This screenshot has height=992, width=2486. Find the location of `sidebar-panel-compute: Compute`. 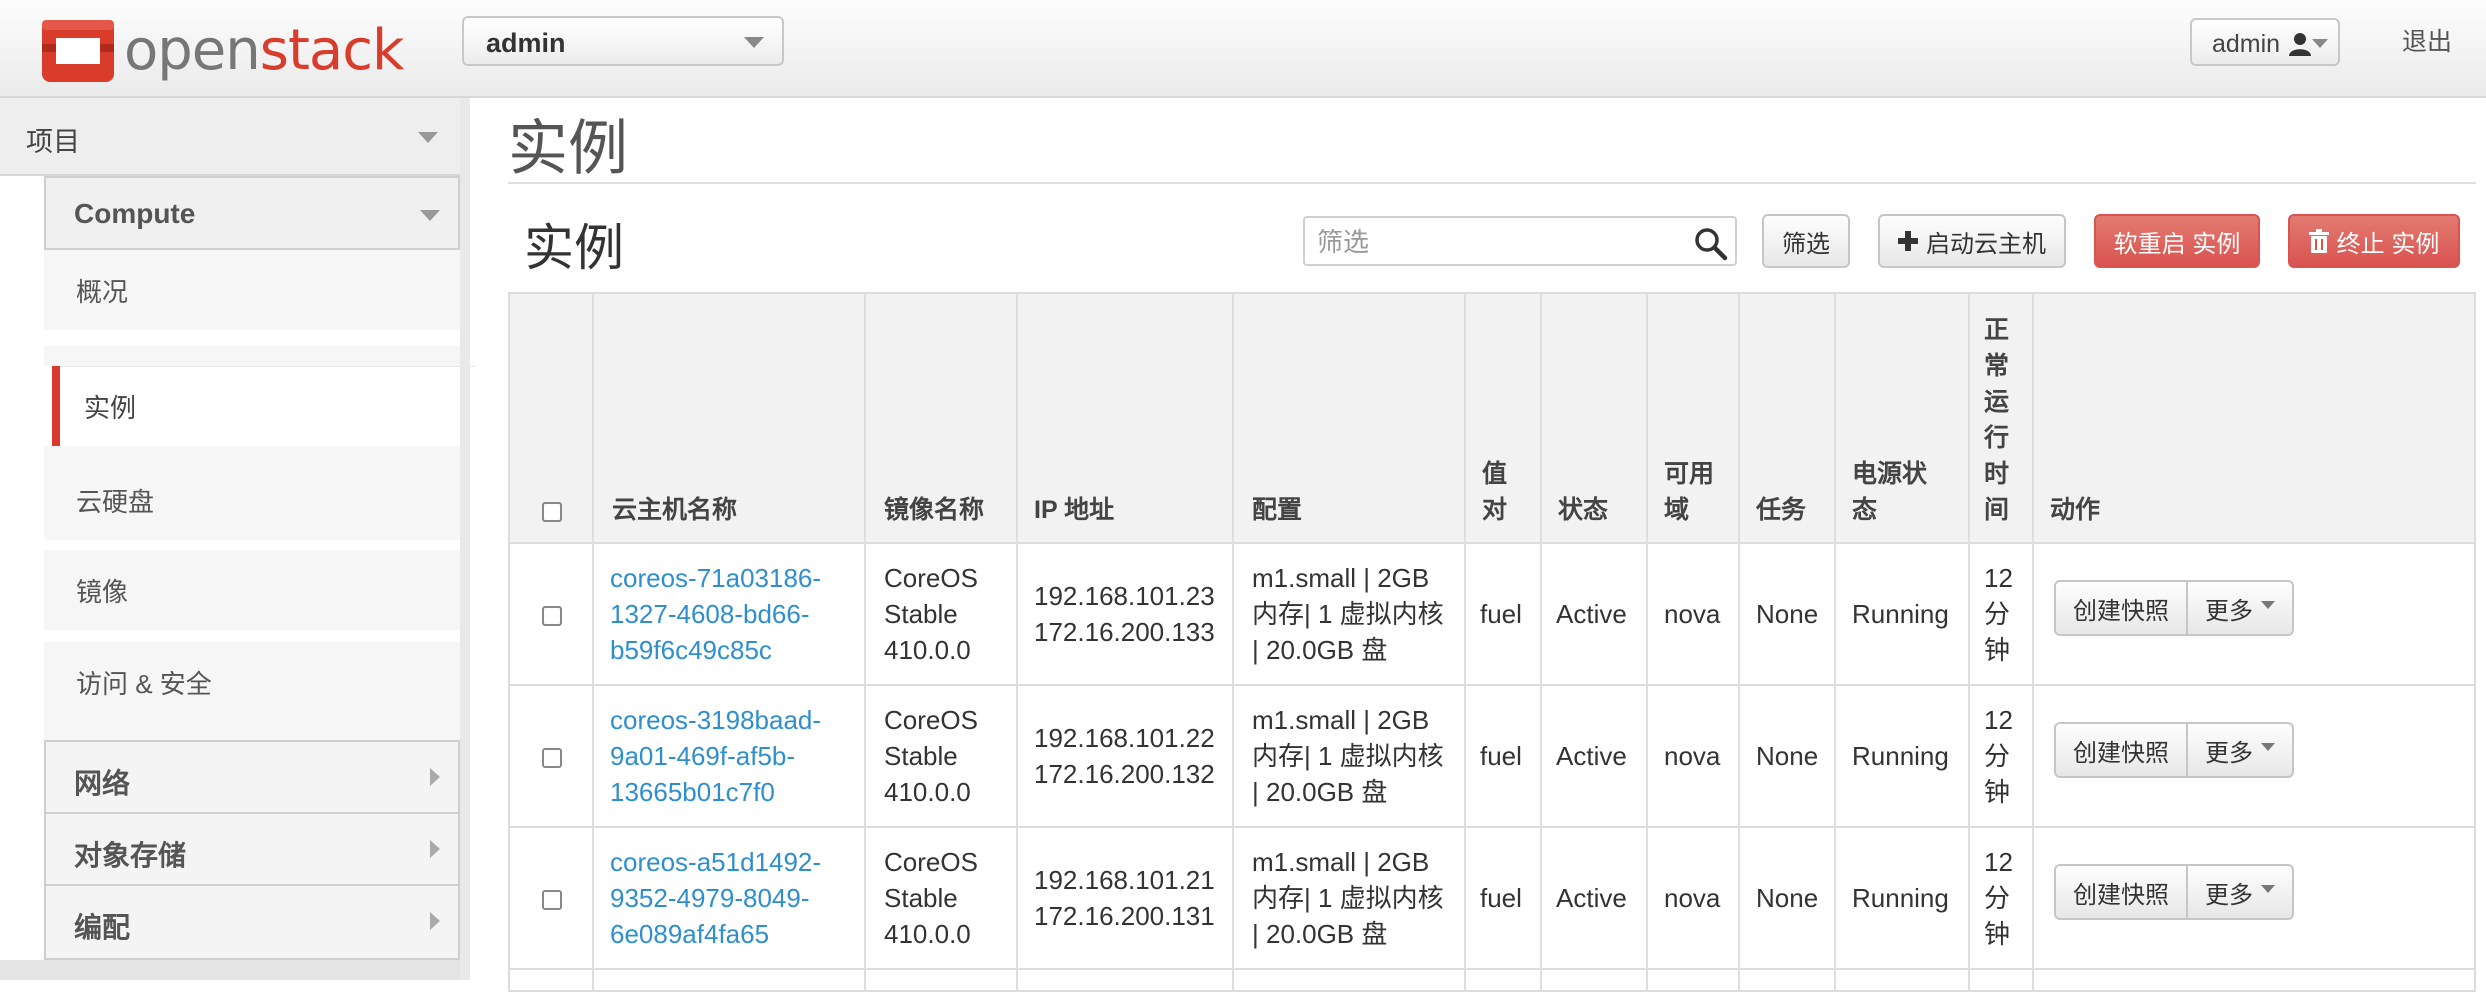

sidebar-panel-compute: Compute is located at coordinates (252, 213).